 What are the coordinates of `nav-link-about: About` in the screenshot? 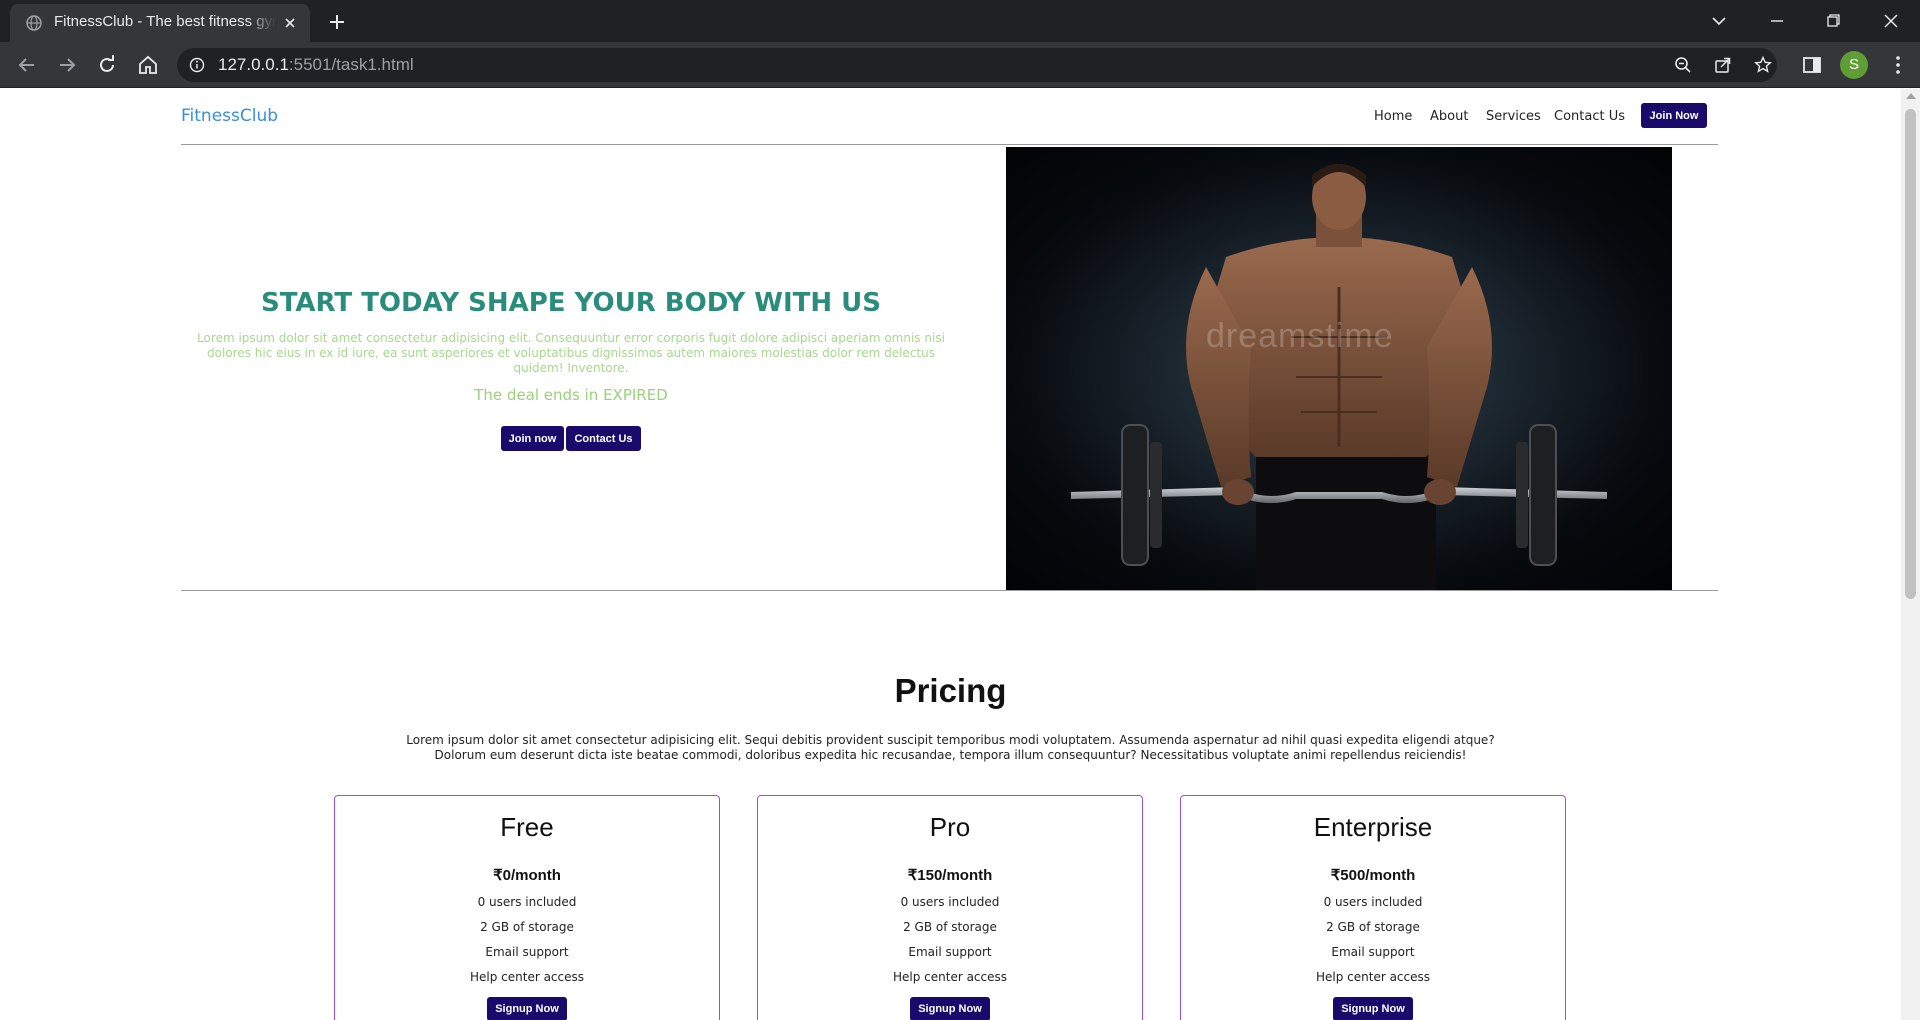 It's located at (1449, 116).